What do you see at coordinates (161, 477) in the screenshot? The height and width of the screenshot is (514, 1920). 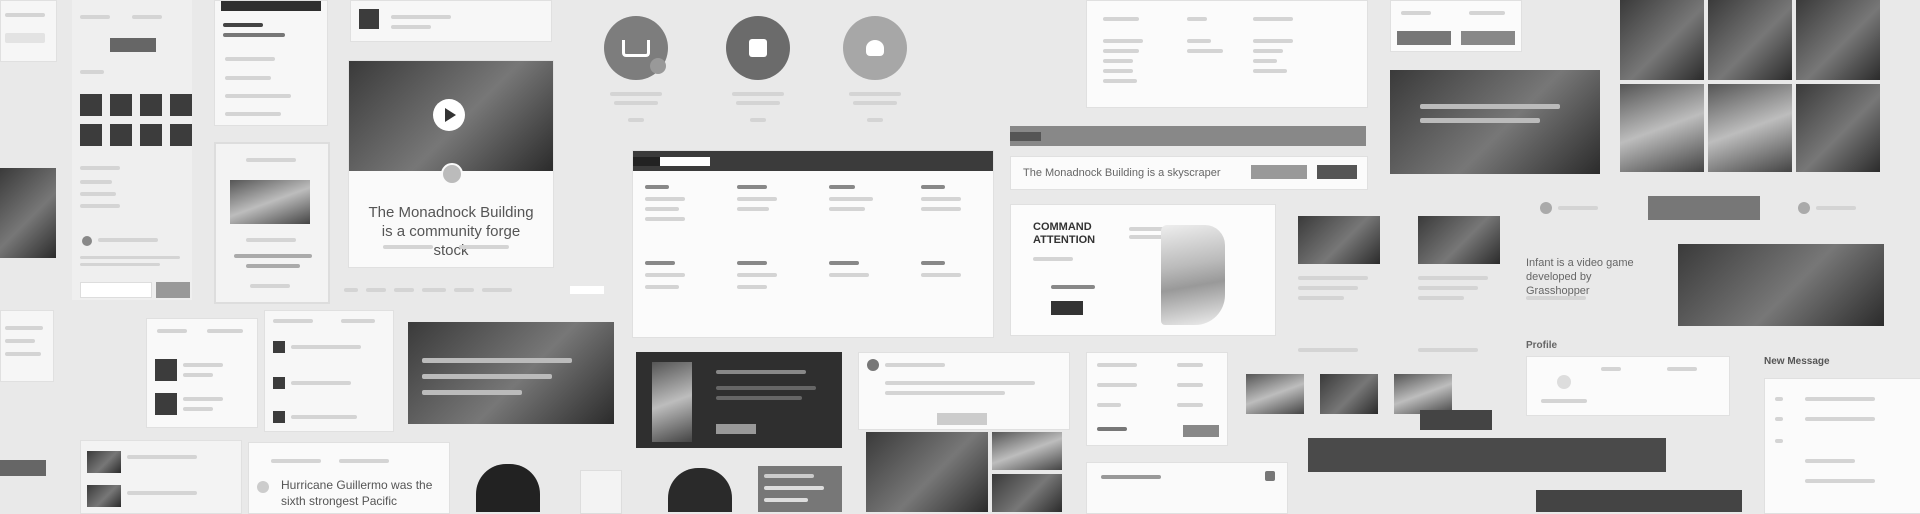 I see `news-strip` at bounding box center [161, 477].